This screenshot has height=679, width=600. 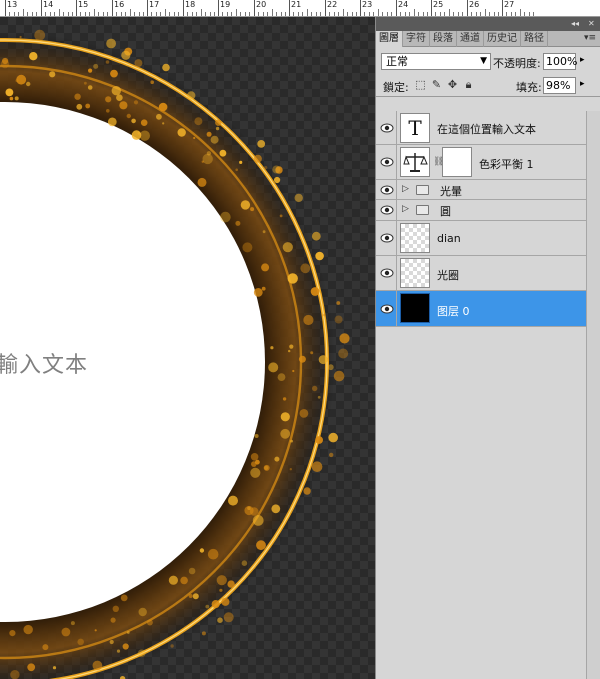 I want to click on ruler-label: 14, so click(x=48, y=4).